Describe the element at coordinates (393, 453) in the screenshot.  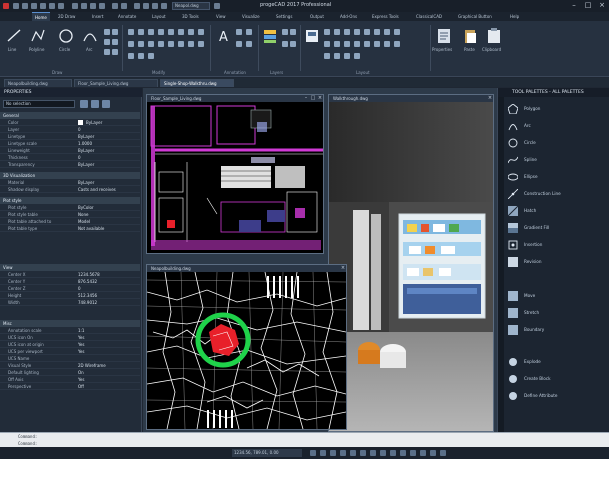
I see `dynamic-input-icon` at that location.